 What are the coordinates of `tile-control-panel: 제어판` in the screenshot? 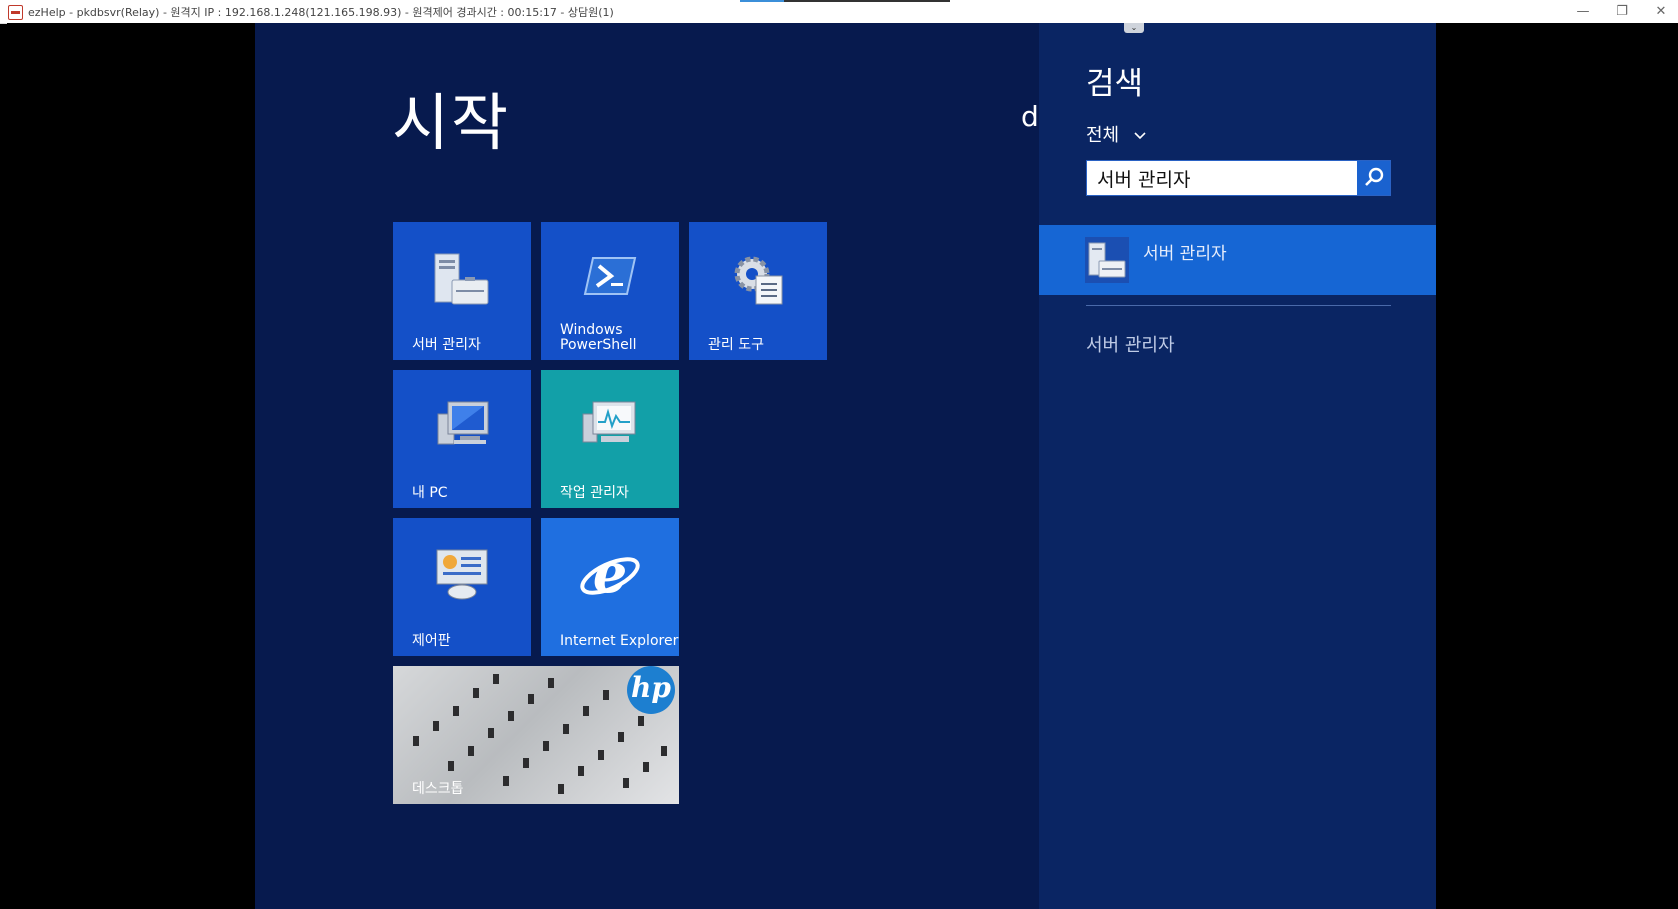 It's located at (462, 587).